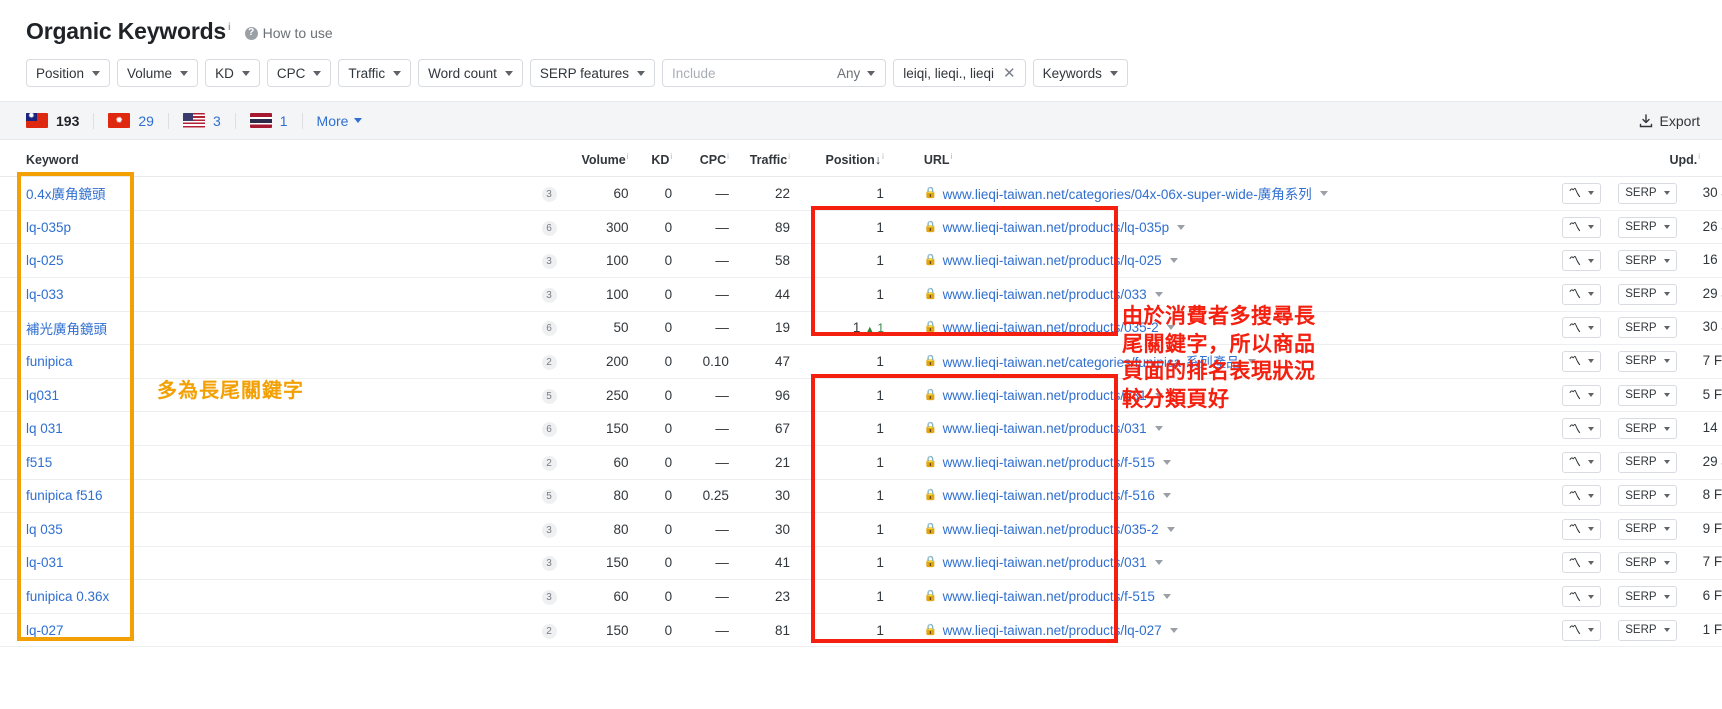 The width and height of the screenshot is (1722, 709). What do you see at coordinates (1679, 120) in the screenshot?
I see `export-label: Export` at bounding box center [1679, 120].